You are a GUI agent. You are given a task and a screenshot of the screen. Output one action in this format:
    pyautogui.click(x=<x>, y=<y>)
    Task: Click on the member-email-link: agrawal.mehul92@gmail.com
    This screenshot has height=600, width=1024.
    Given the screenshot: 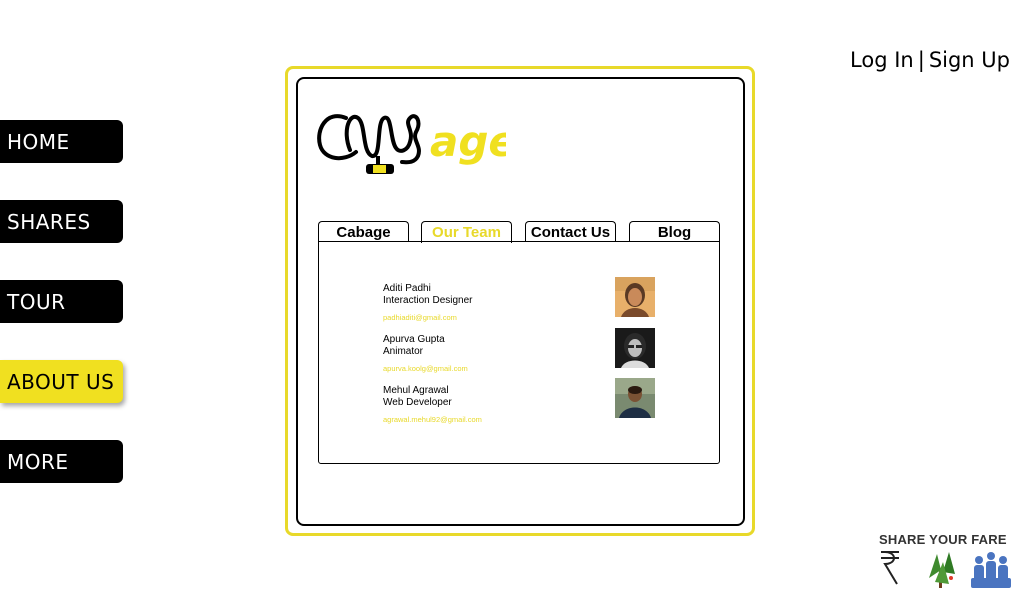 What is the action you would take?
    pyautogui.click(x=432, y=419)
    